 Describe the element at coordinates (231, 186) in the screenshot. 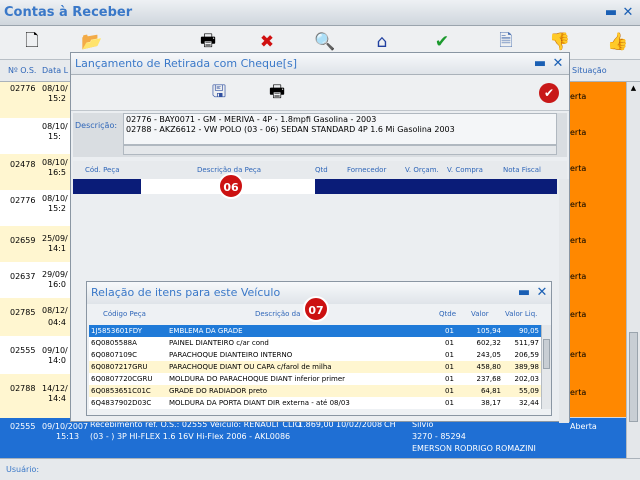

I see `callout-badge: 06` at that location.